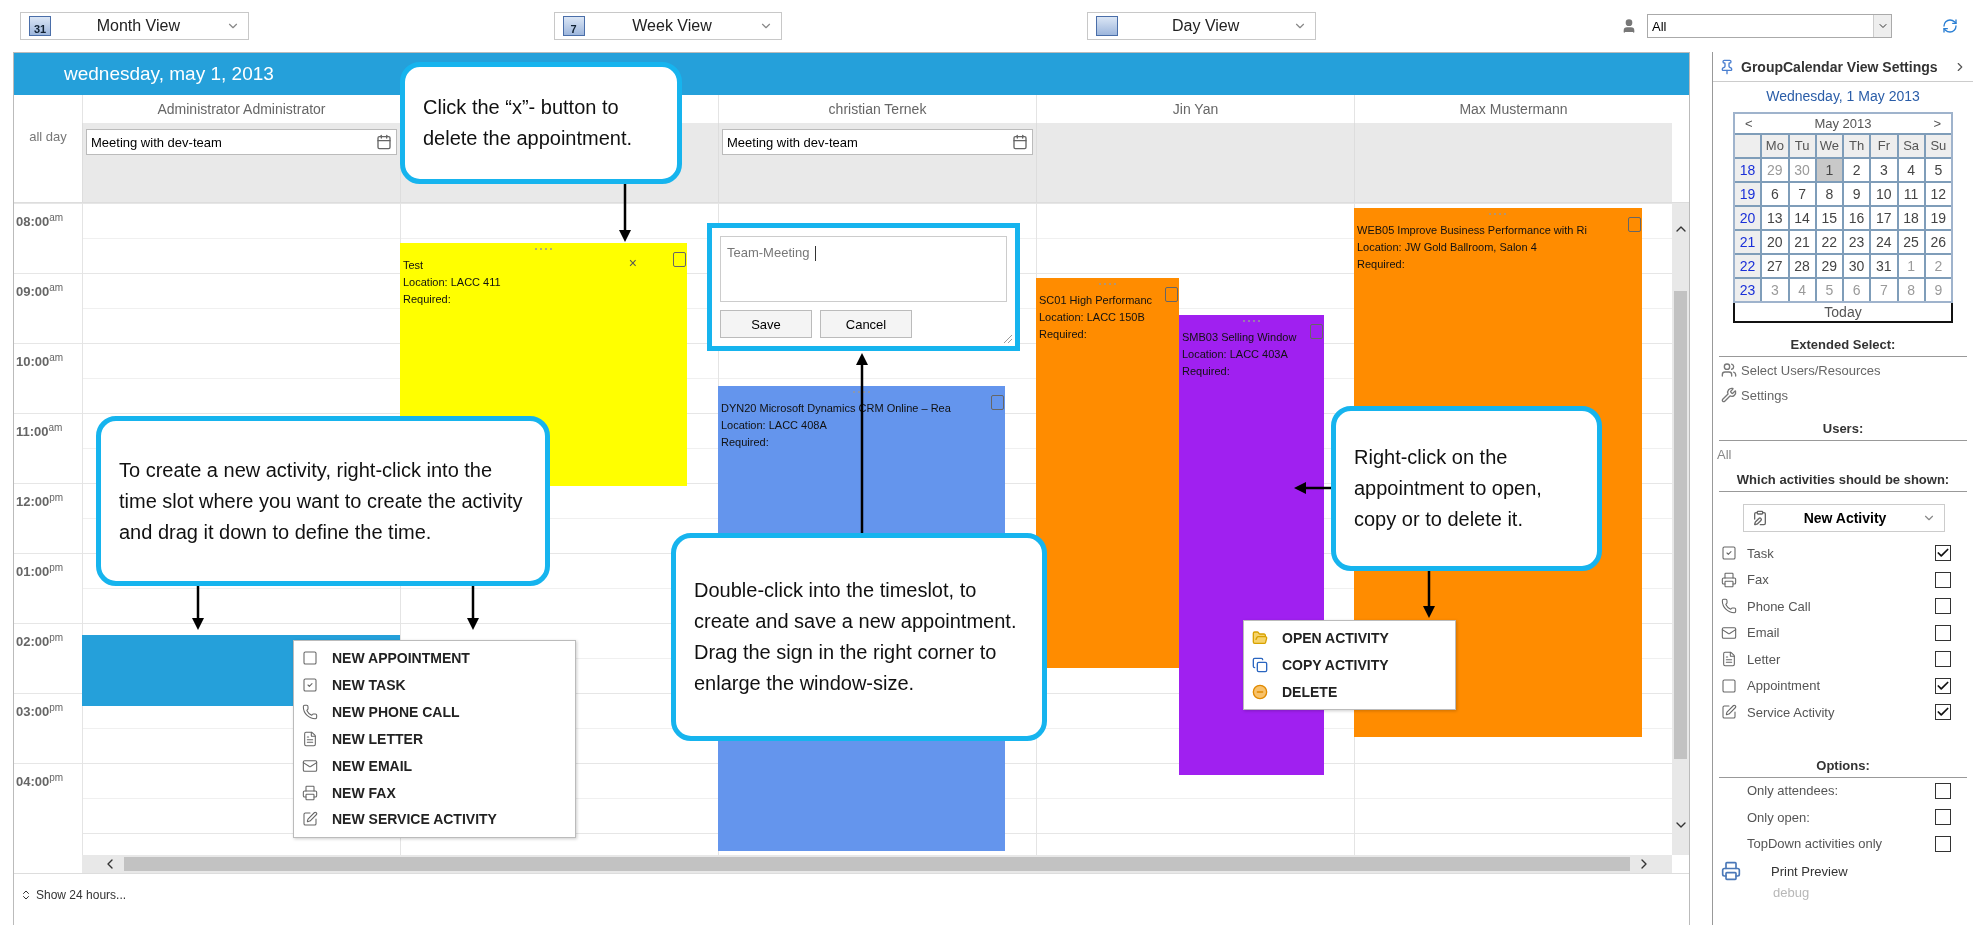 The width and height of the screenshot is (1973, 925). I want to click on day-cell: 4, so click(1911, 170).